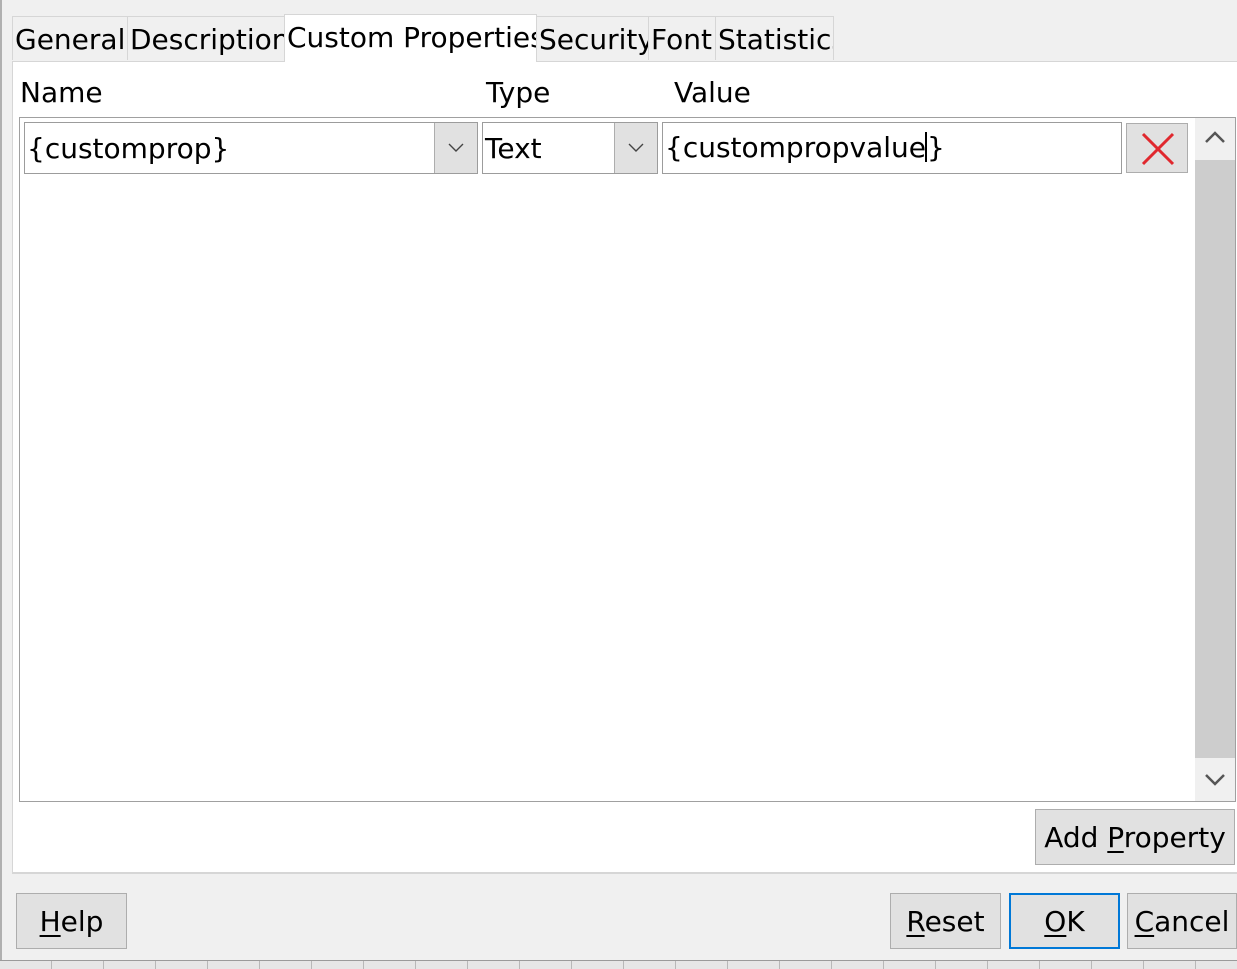 The width and height of the screenshot is (1237, 969). I want to click on property-value-field: {custompropvalue}, so click(892, 148).